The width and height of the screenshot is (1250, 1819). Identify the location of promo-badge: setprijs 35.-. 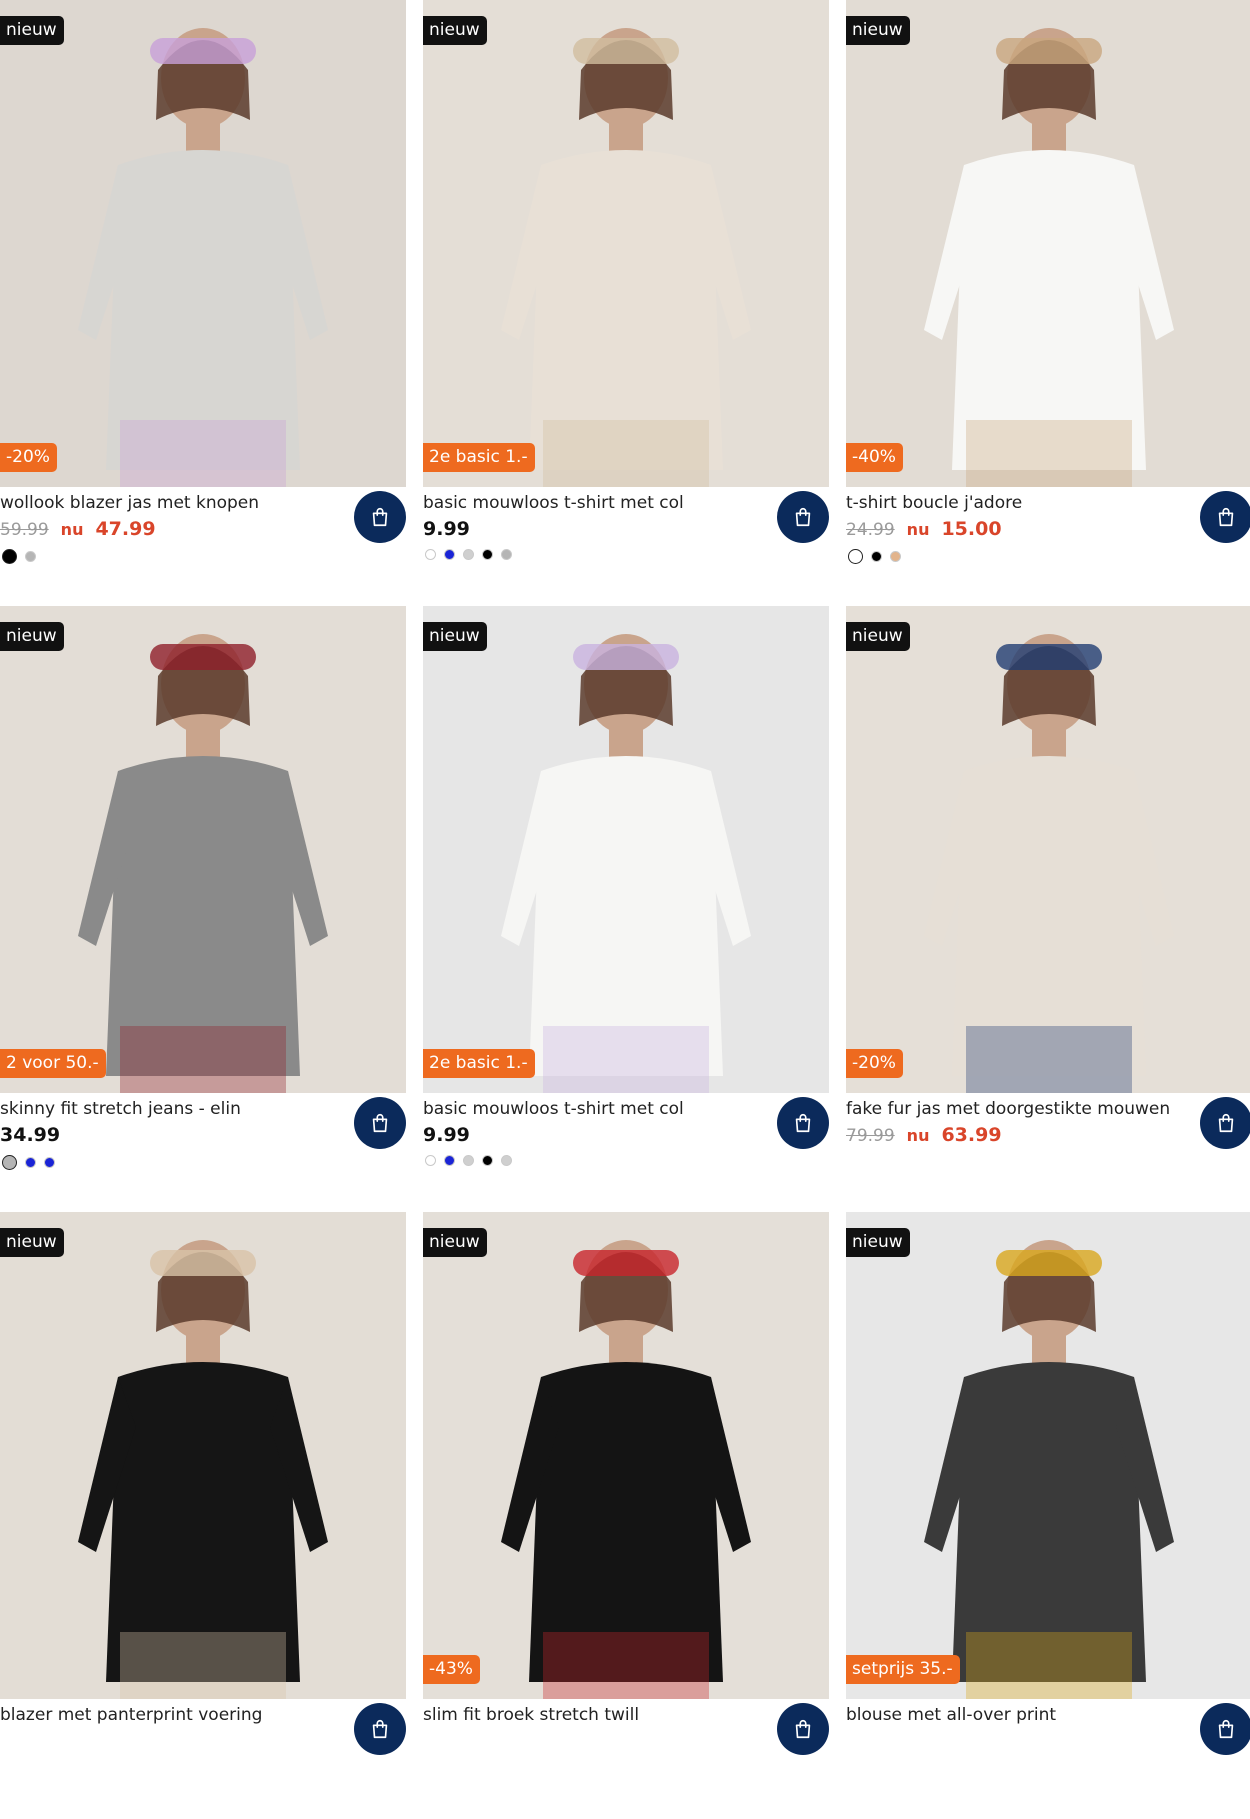
(903, 1669).